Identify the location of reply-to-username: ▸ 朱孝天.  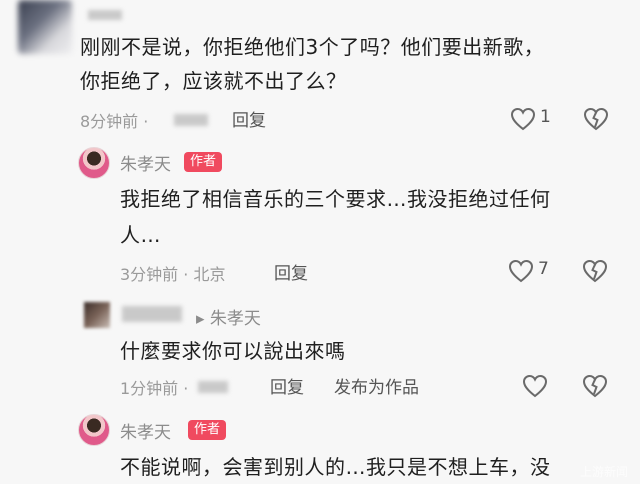
(228, 316).